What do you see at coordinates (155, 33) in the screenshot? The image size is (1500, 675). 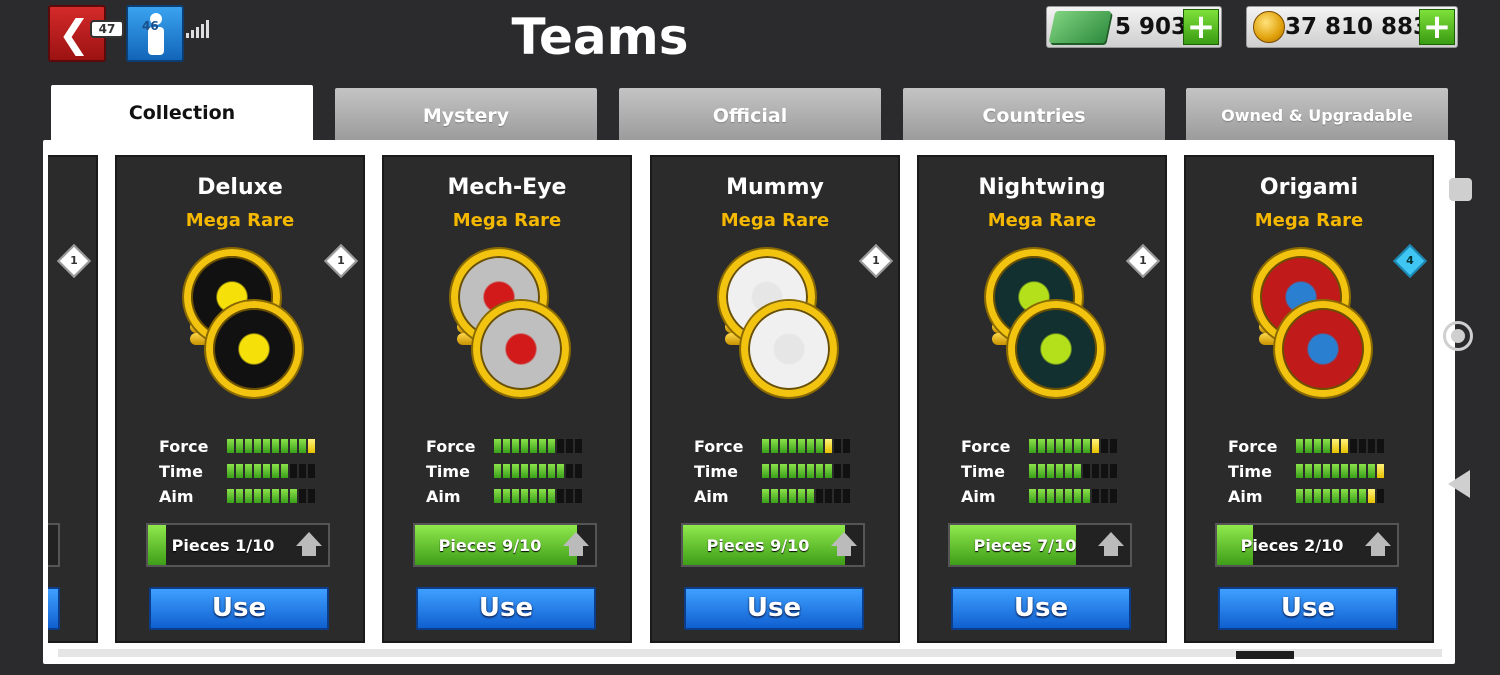 I see `profile-button: 46` at bounding box center [155, 33].